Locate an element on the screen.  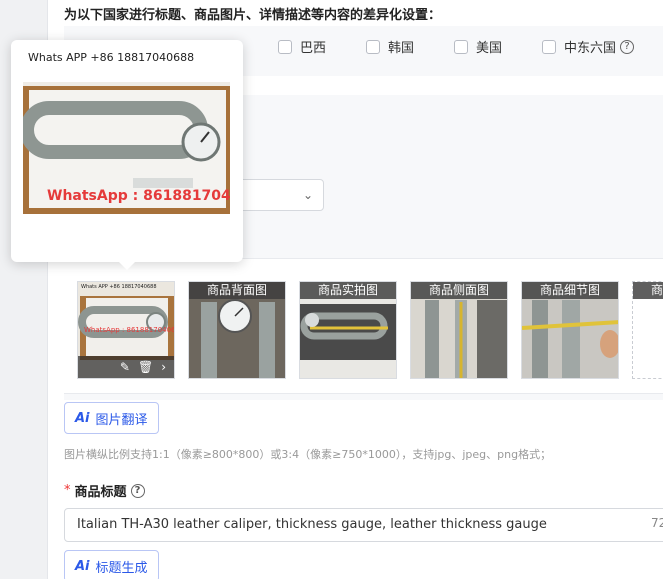
country-checkbox-brazil: 巴西 is located at coordinates (302, 46).